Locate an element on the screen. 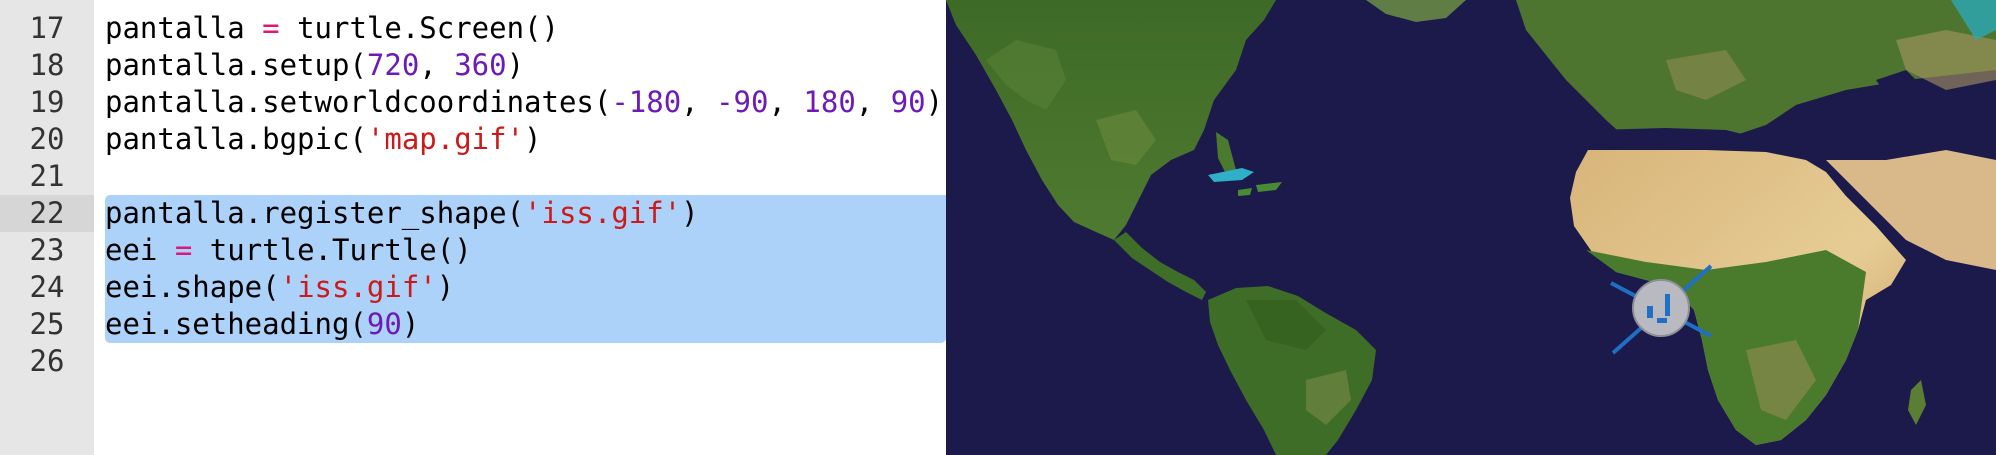  line-number: 21 is located at coordinates (47, 176).